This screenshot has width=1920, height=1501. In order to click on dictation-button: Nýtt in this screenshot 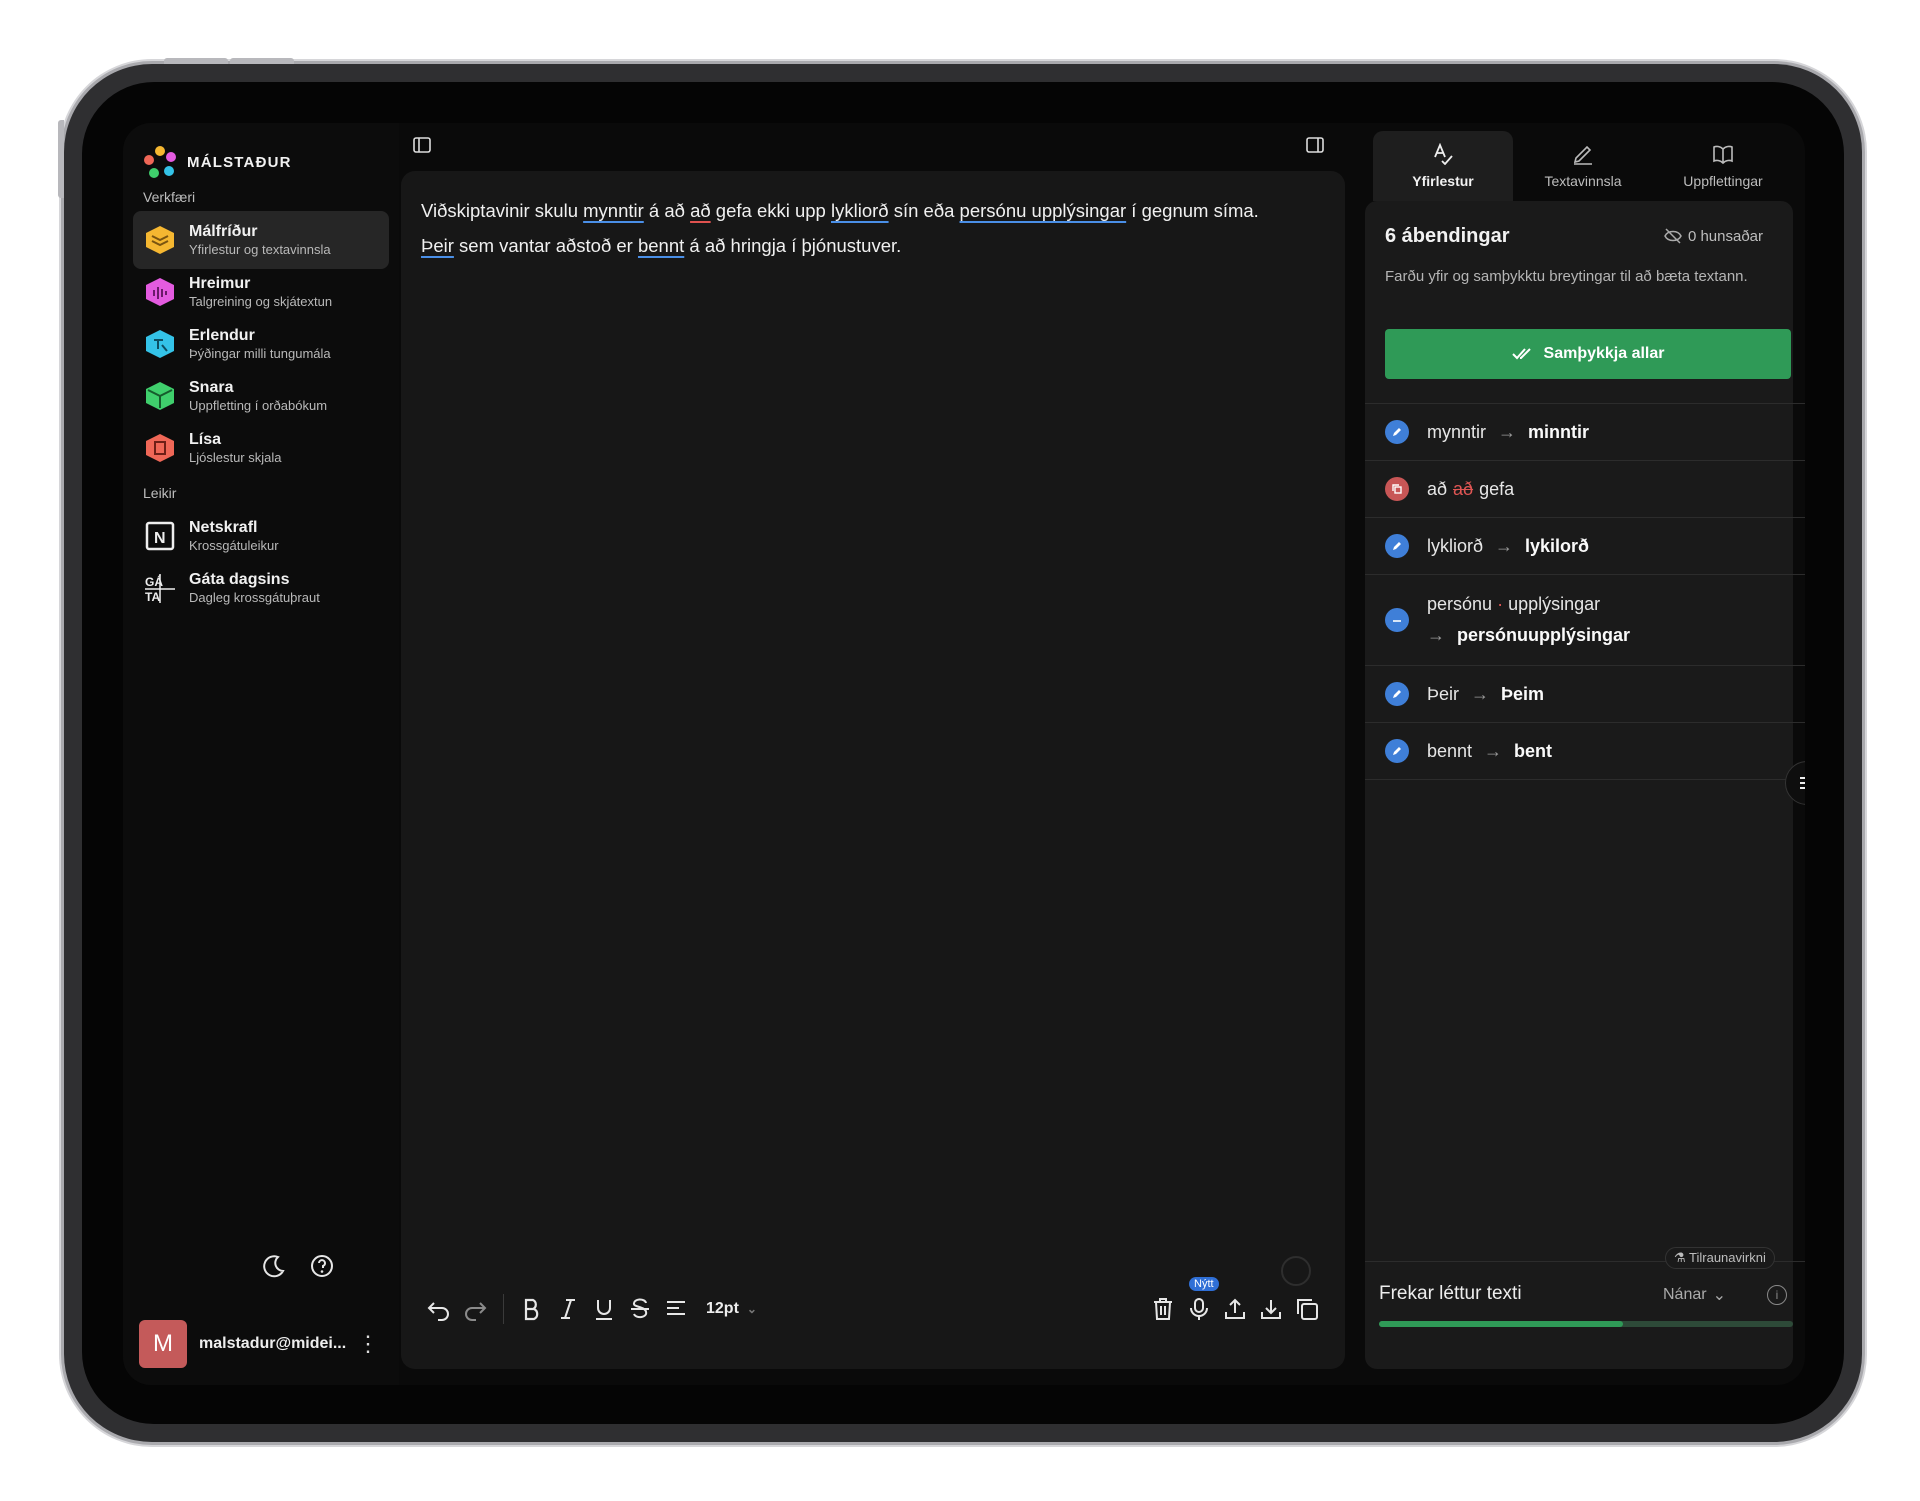, I will do `click(1200, 1302)`.